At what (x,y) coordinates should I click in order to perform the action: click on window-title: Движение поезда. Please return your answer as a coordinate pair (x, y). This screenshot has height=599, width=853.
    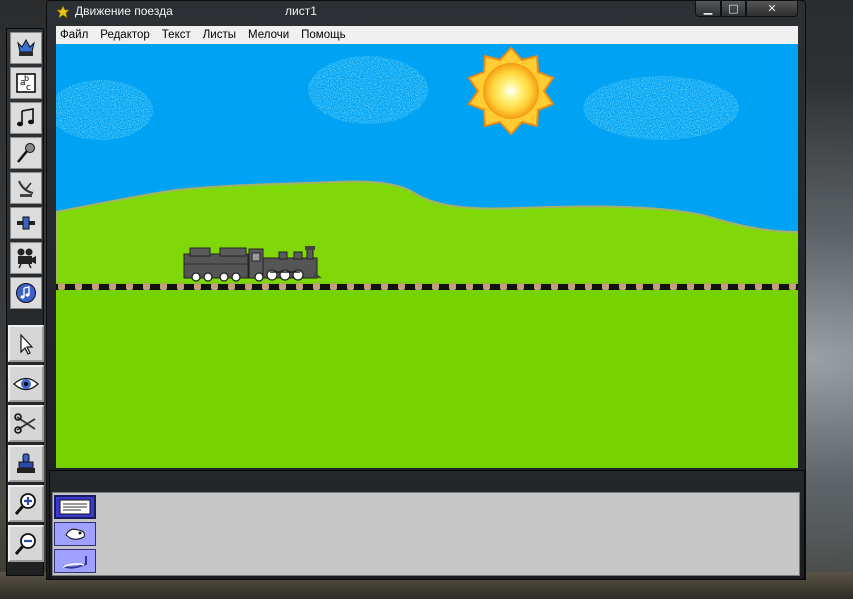
    Looking at the image, I should click on (124, 11).